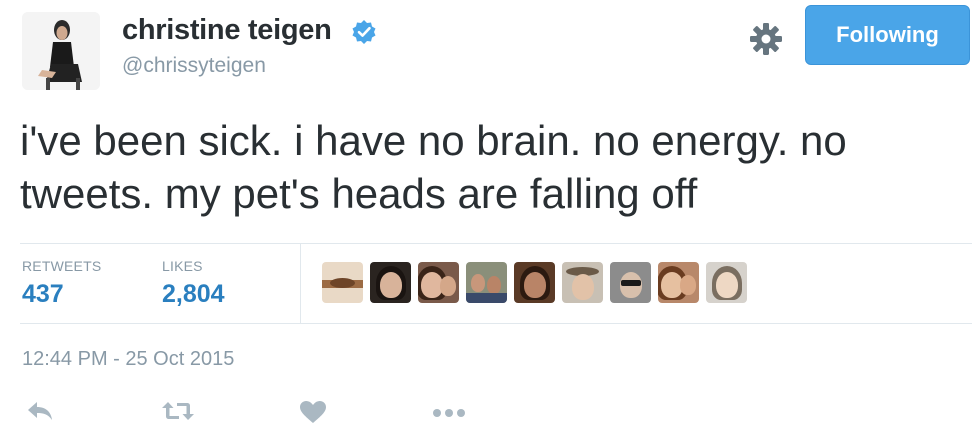 The image size is (980, 434). What do you see at coordinates (313, 412) in the screenshot?
I see `like-icon` at bounding box center [313, 412].